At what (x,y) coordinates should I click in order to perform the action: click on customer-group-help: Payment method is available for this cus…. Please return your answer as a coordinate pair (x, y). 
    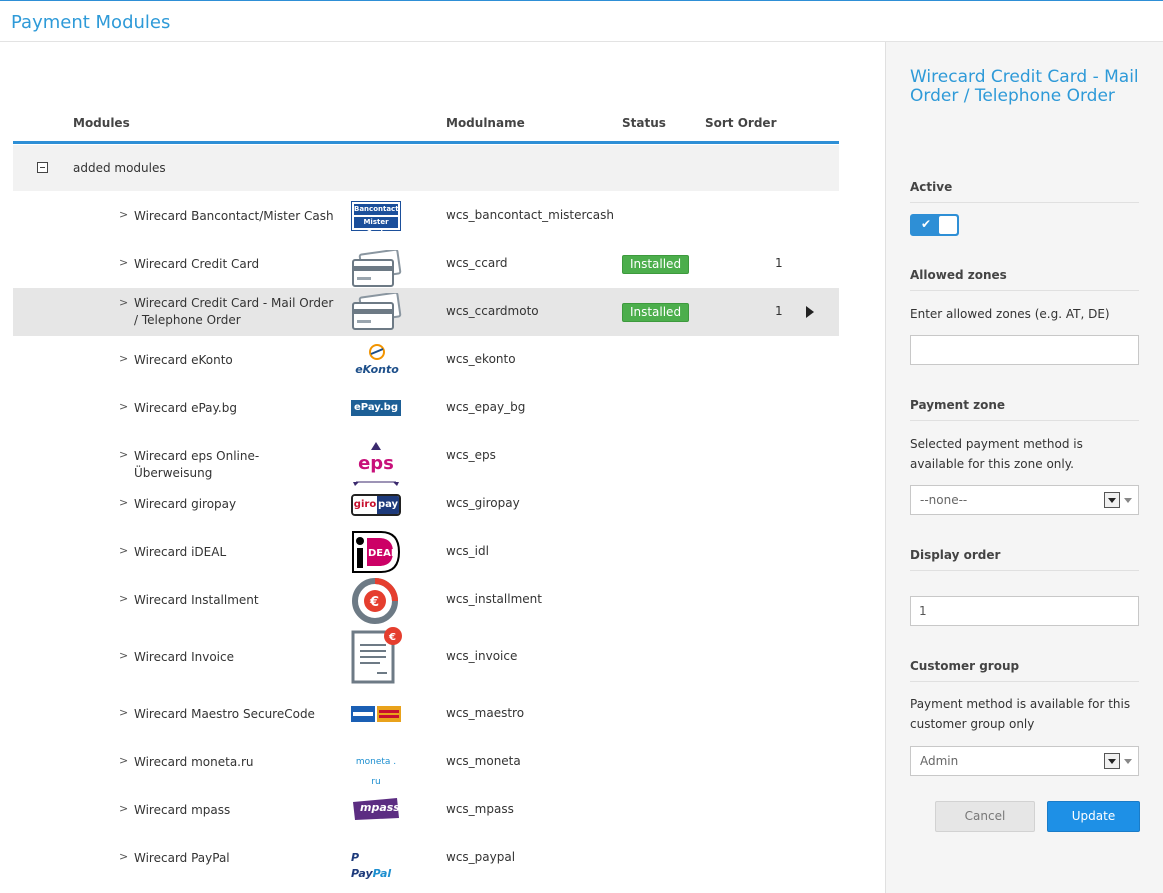
    Looking at the image, I should click on (1020, 714).